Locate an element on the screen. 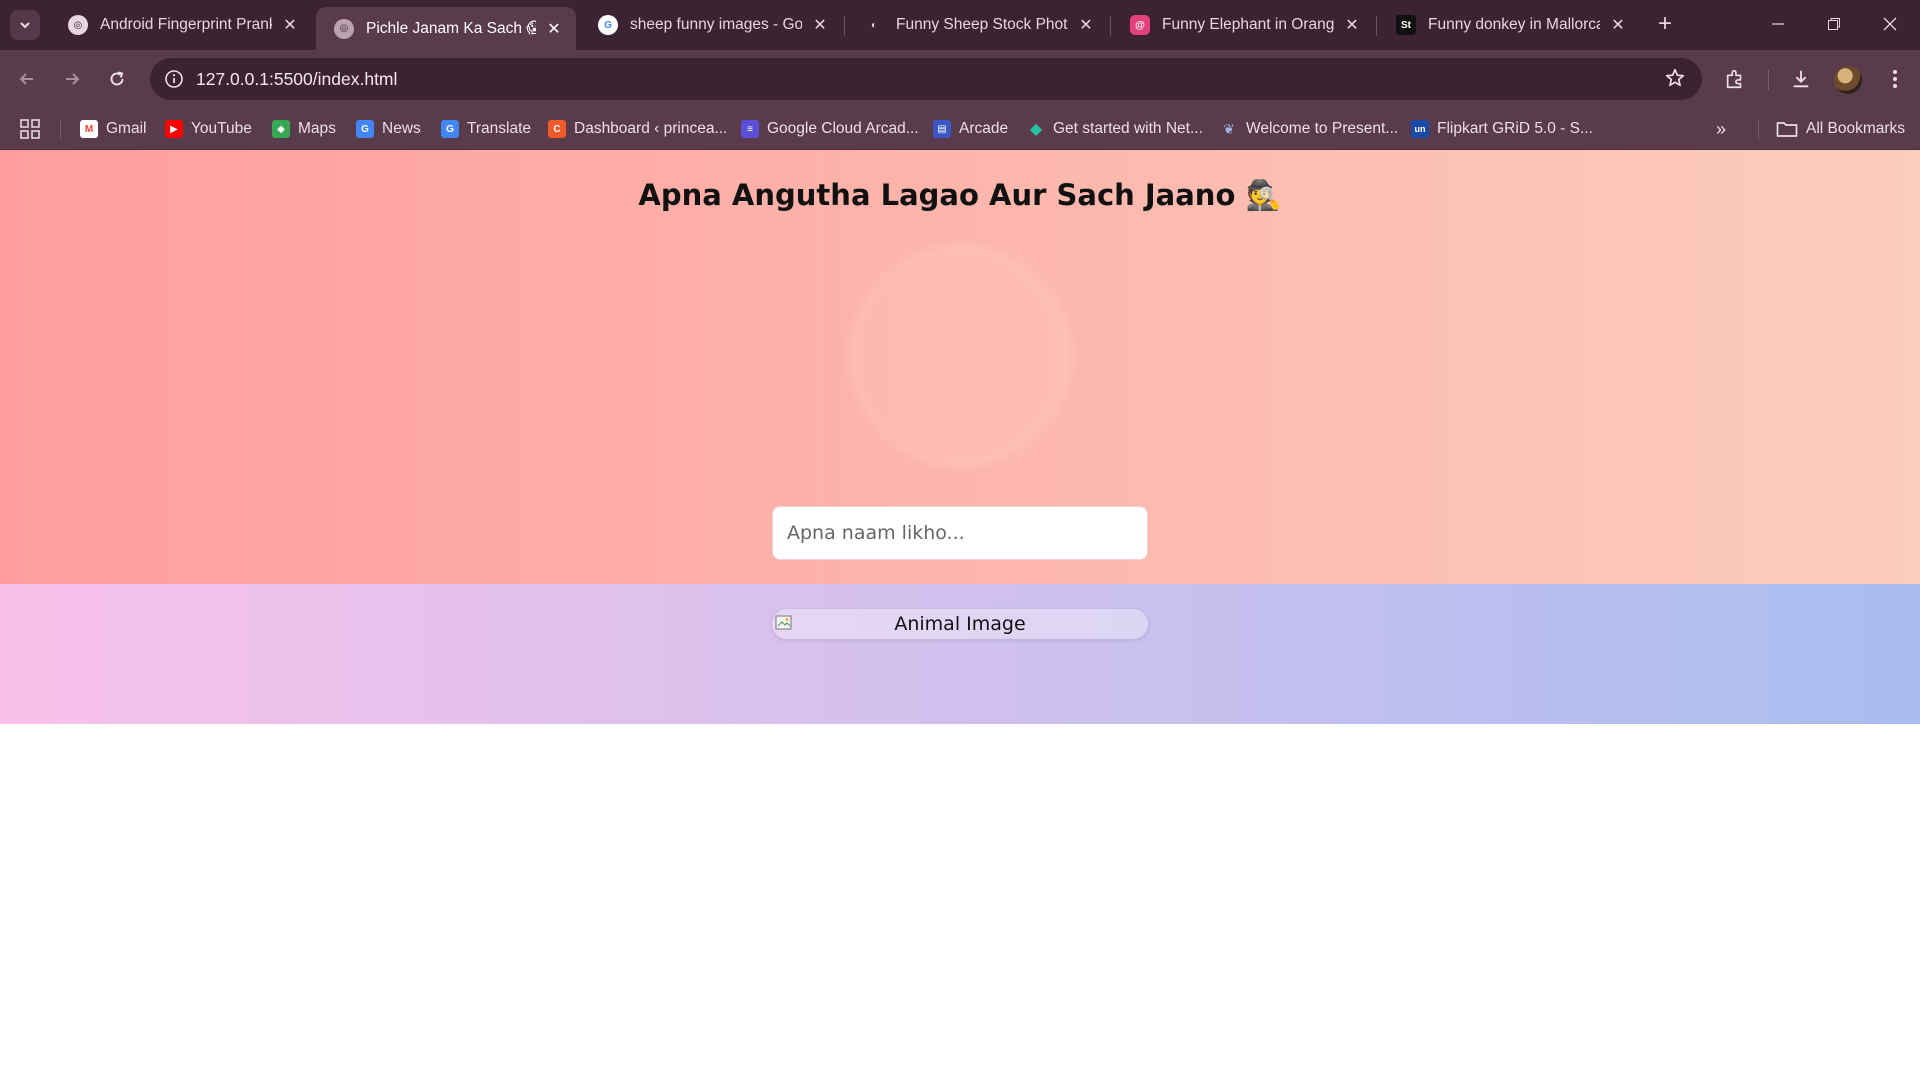 The image size is (1920, 1080). reload-icon is located at coordinates (117, 78).